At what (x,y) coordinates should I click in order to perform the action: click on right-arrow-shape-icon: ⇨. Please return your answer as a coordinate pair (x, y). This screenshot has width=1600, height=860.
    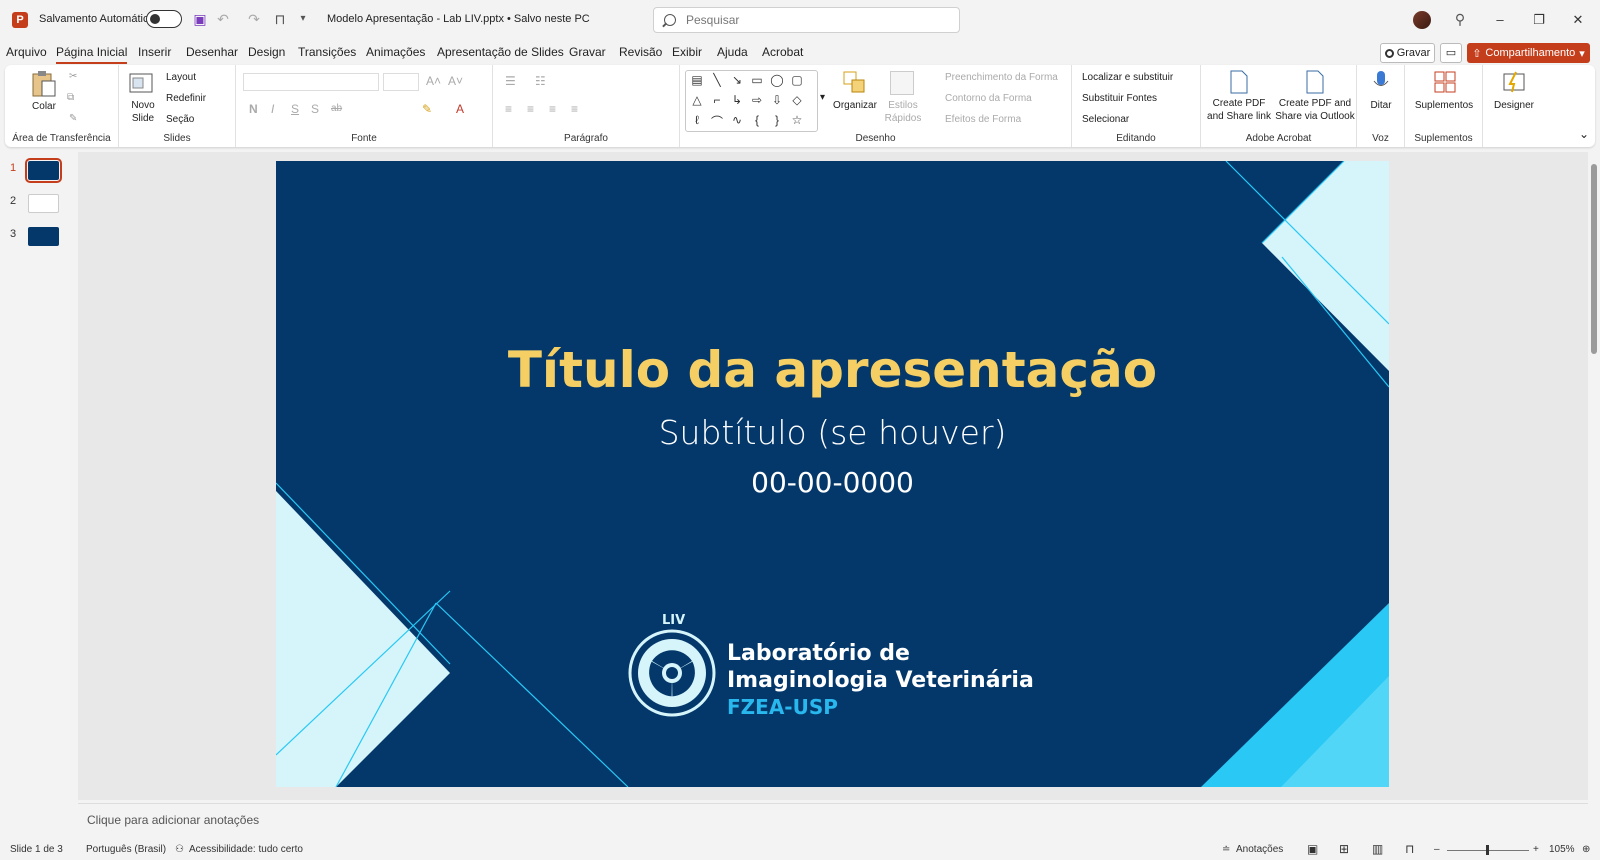
    Looking at the image, I should click on (757, 100).